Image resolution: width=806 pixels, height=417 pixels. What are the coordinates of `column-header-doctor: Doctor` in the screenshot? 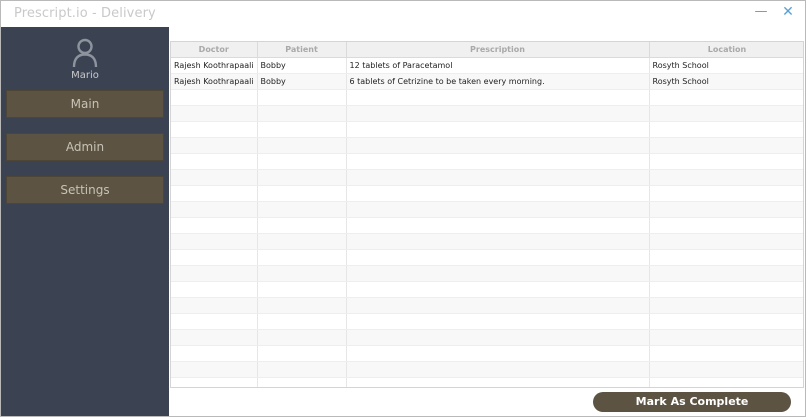 It's located at (214, 50).